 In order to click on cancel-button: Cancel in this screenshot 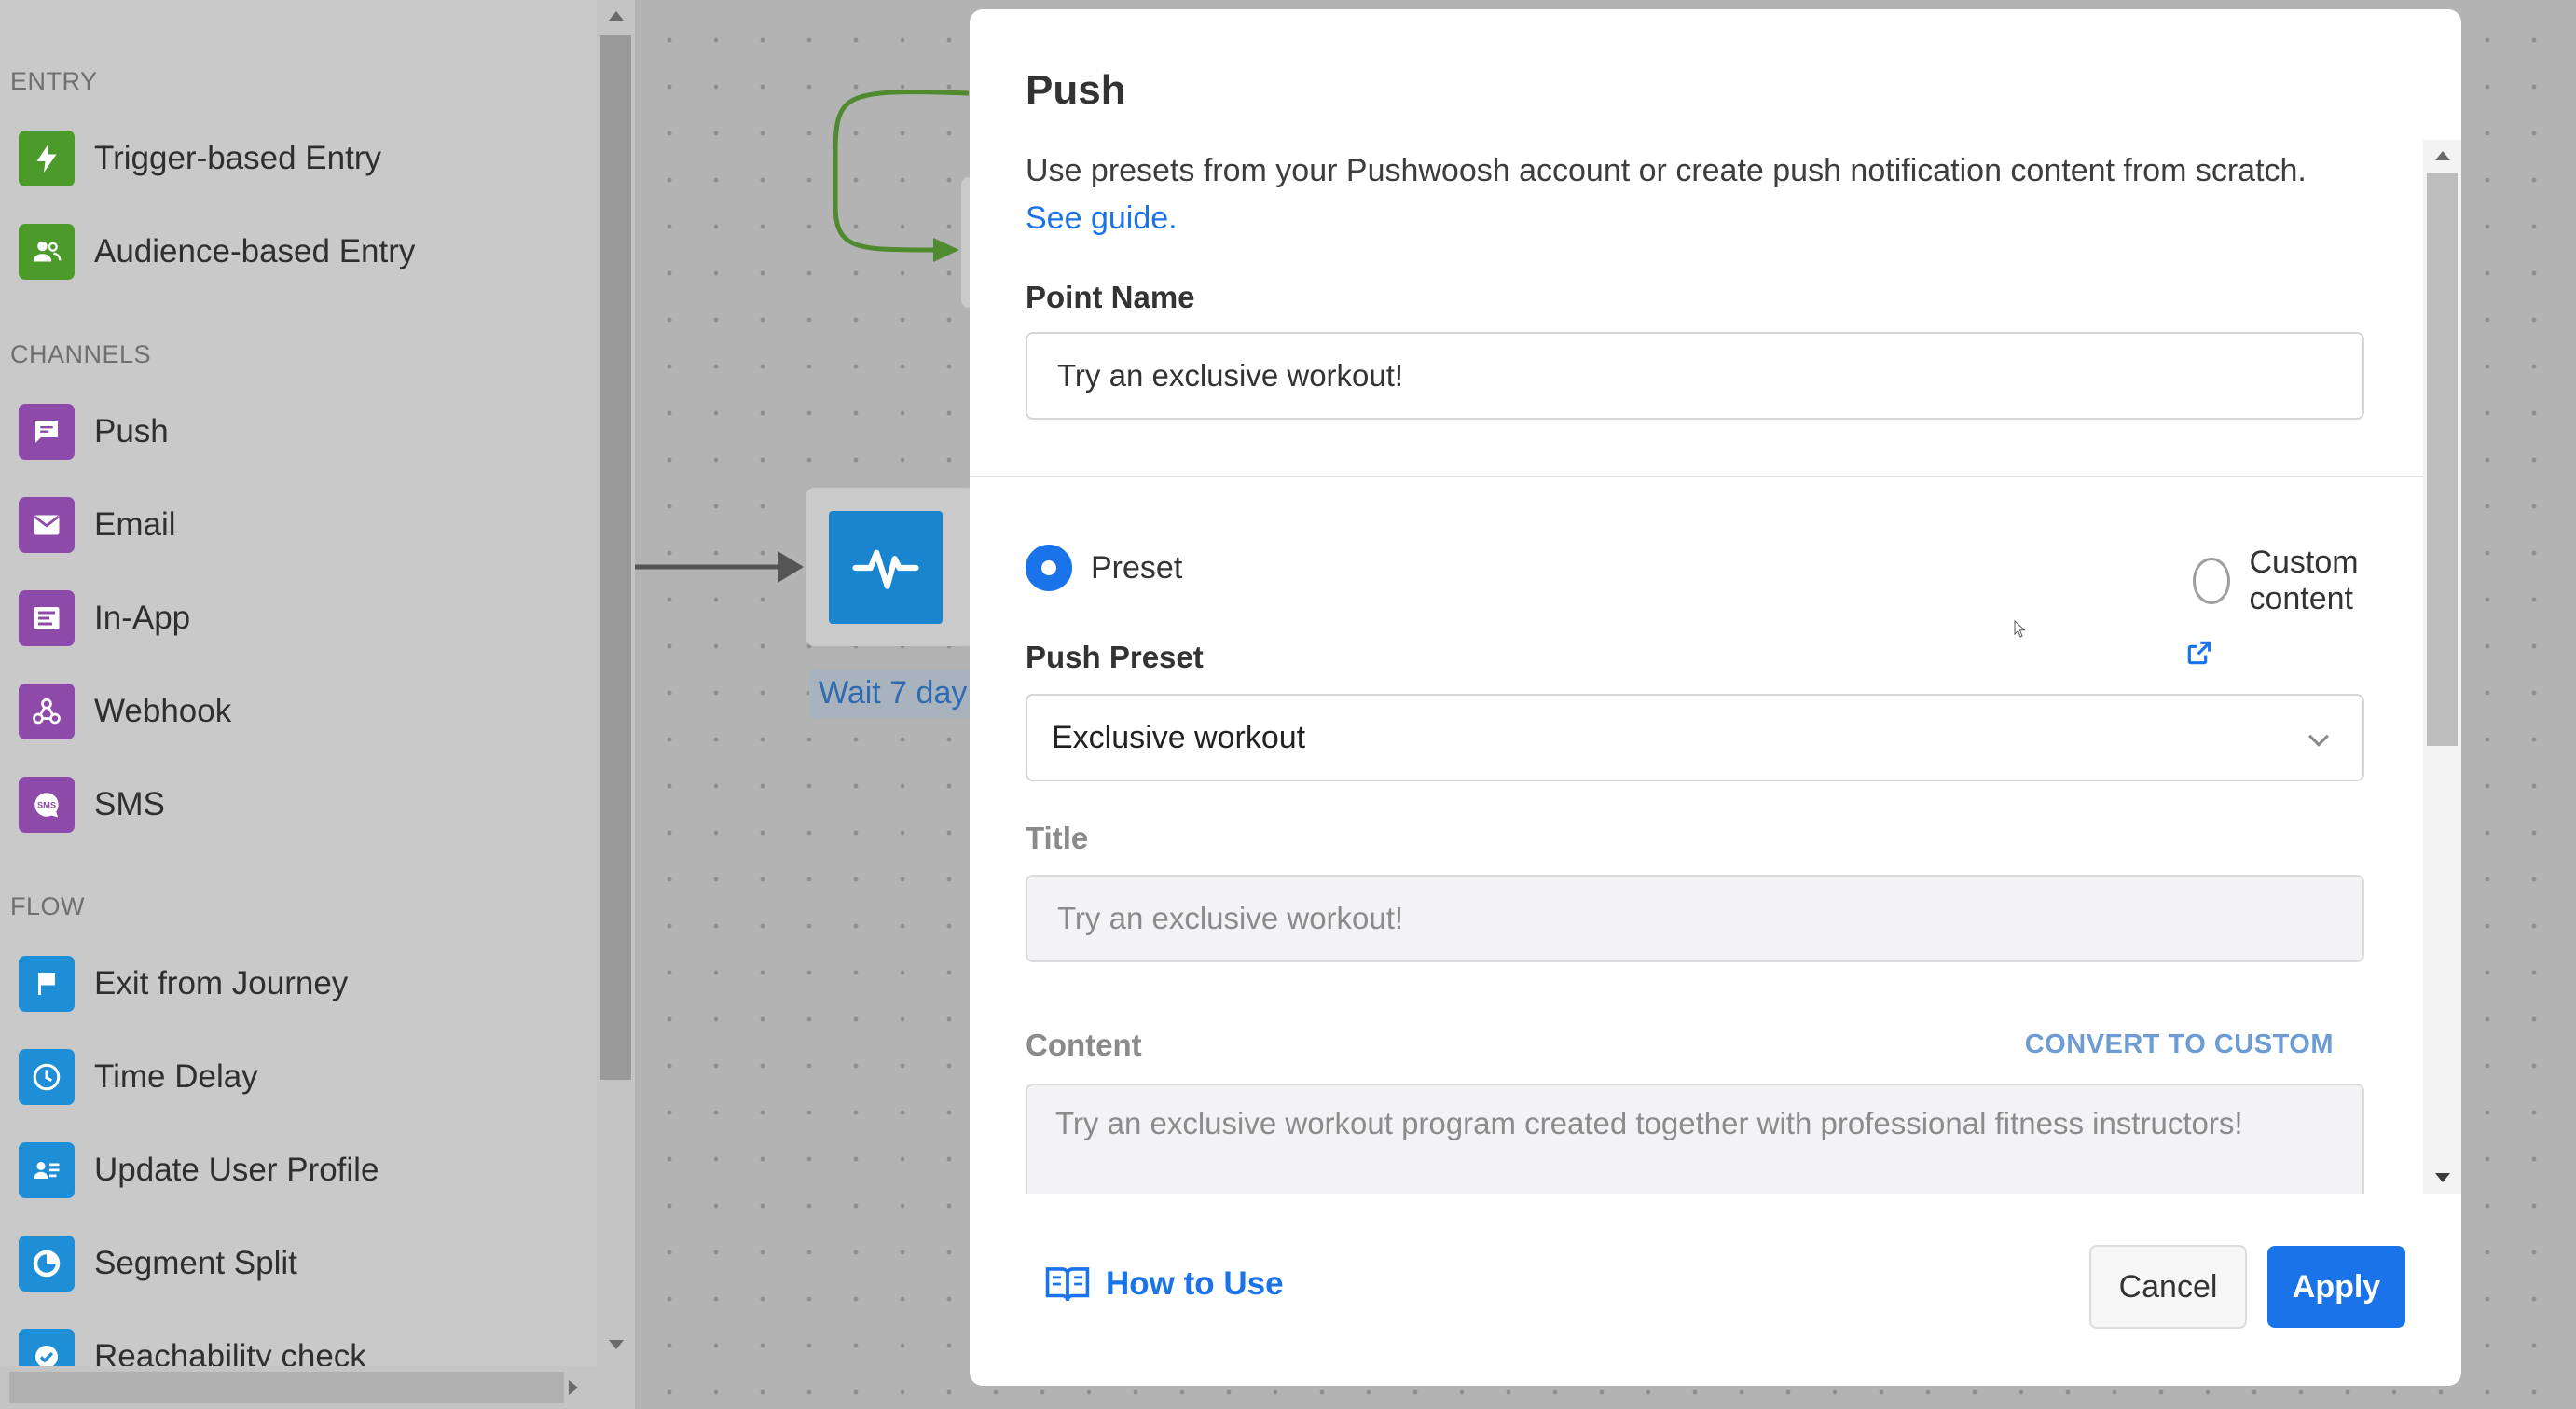, I will do `click(2168, 1287)`.